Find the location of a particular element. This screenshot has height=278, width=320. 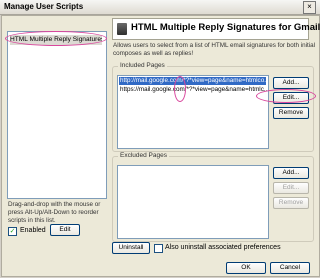

enabled-label: Enabled is located at coordinates (33, 230).